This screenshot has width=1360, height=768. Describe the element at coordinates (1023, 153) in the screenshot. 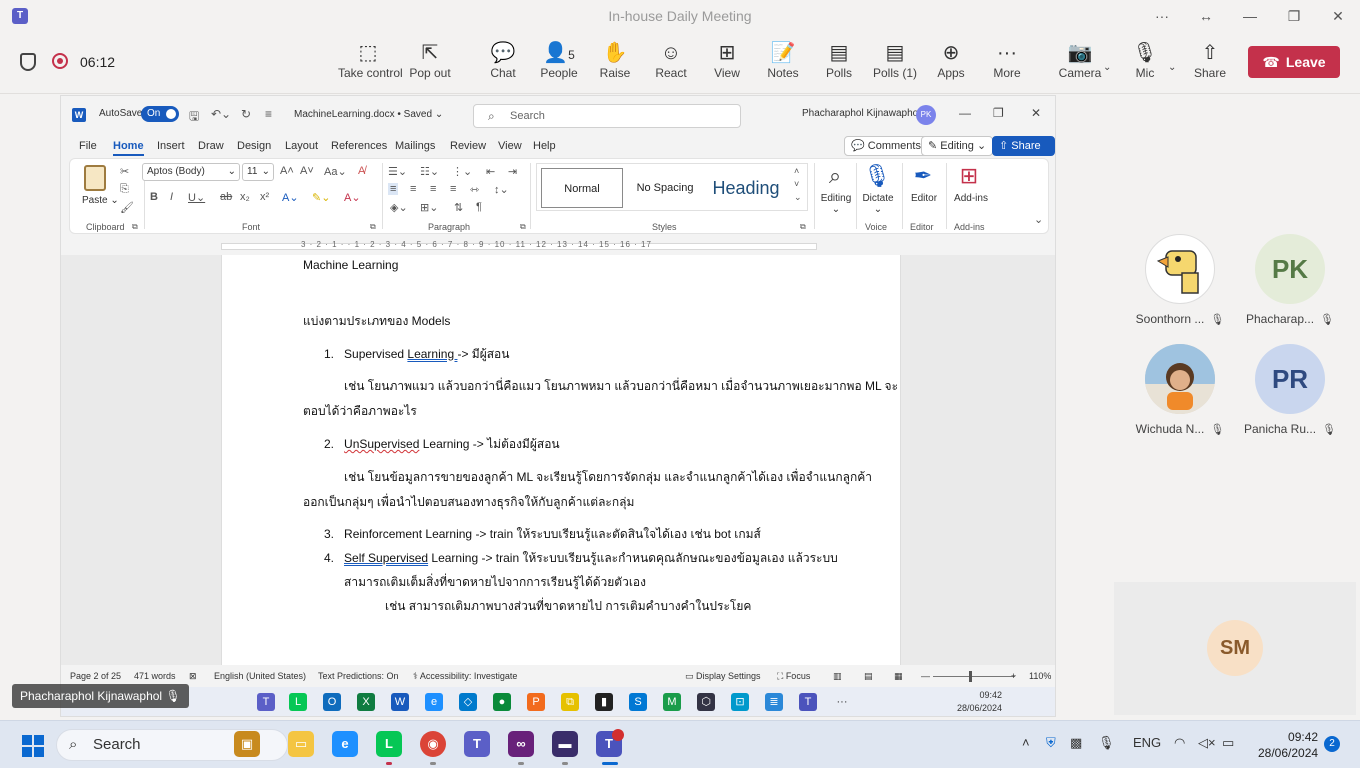

I see `word-share-button: ⇧ Share ⌄` at that location.